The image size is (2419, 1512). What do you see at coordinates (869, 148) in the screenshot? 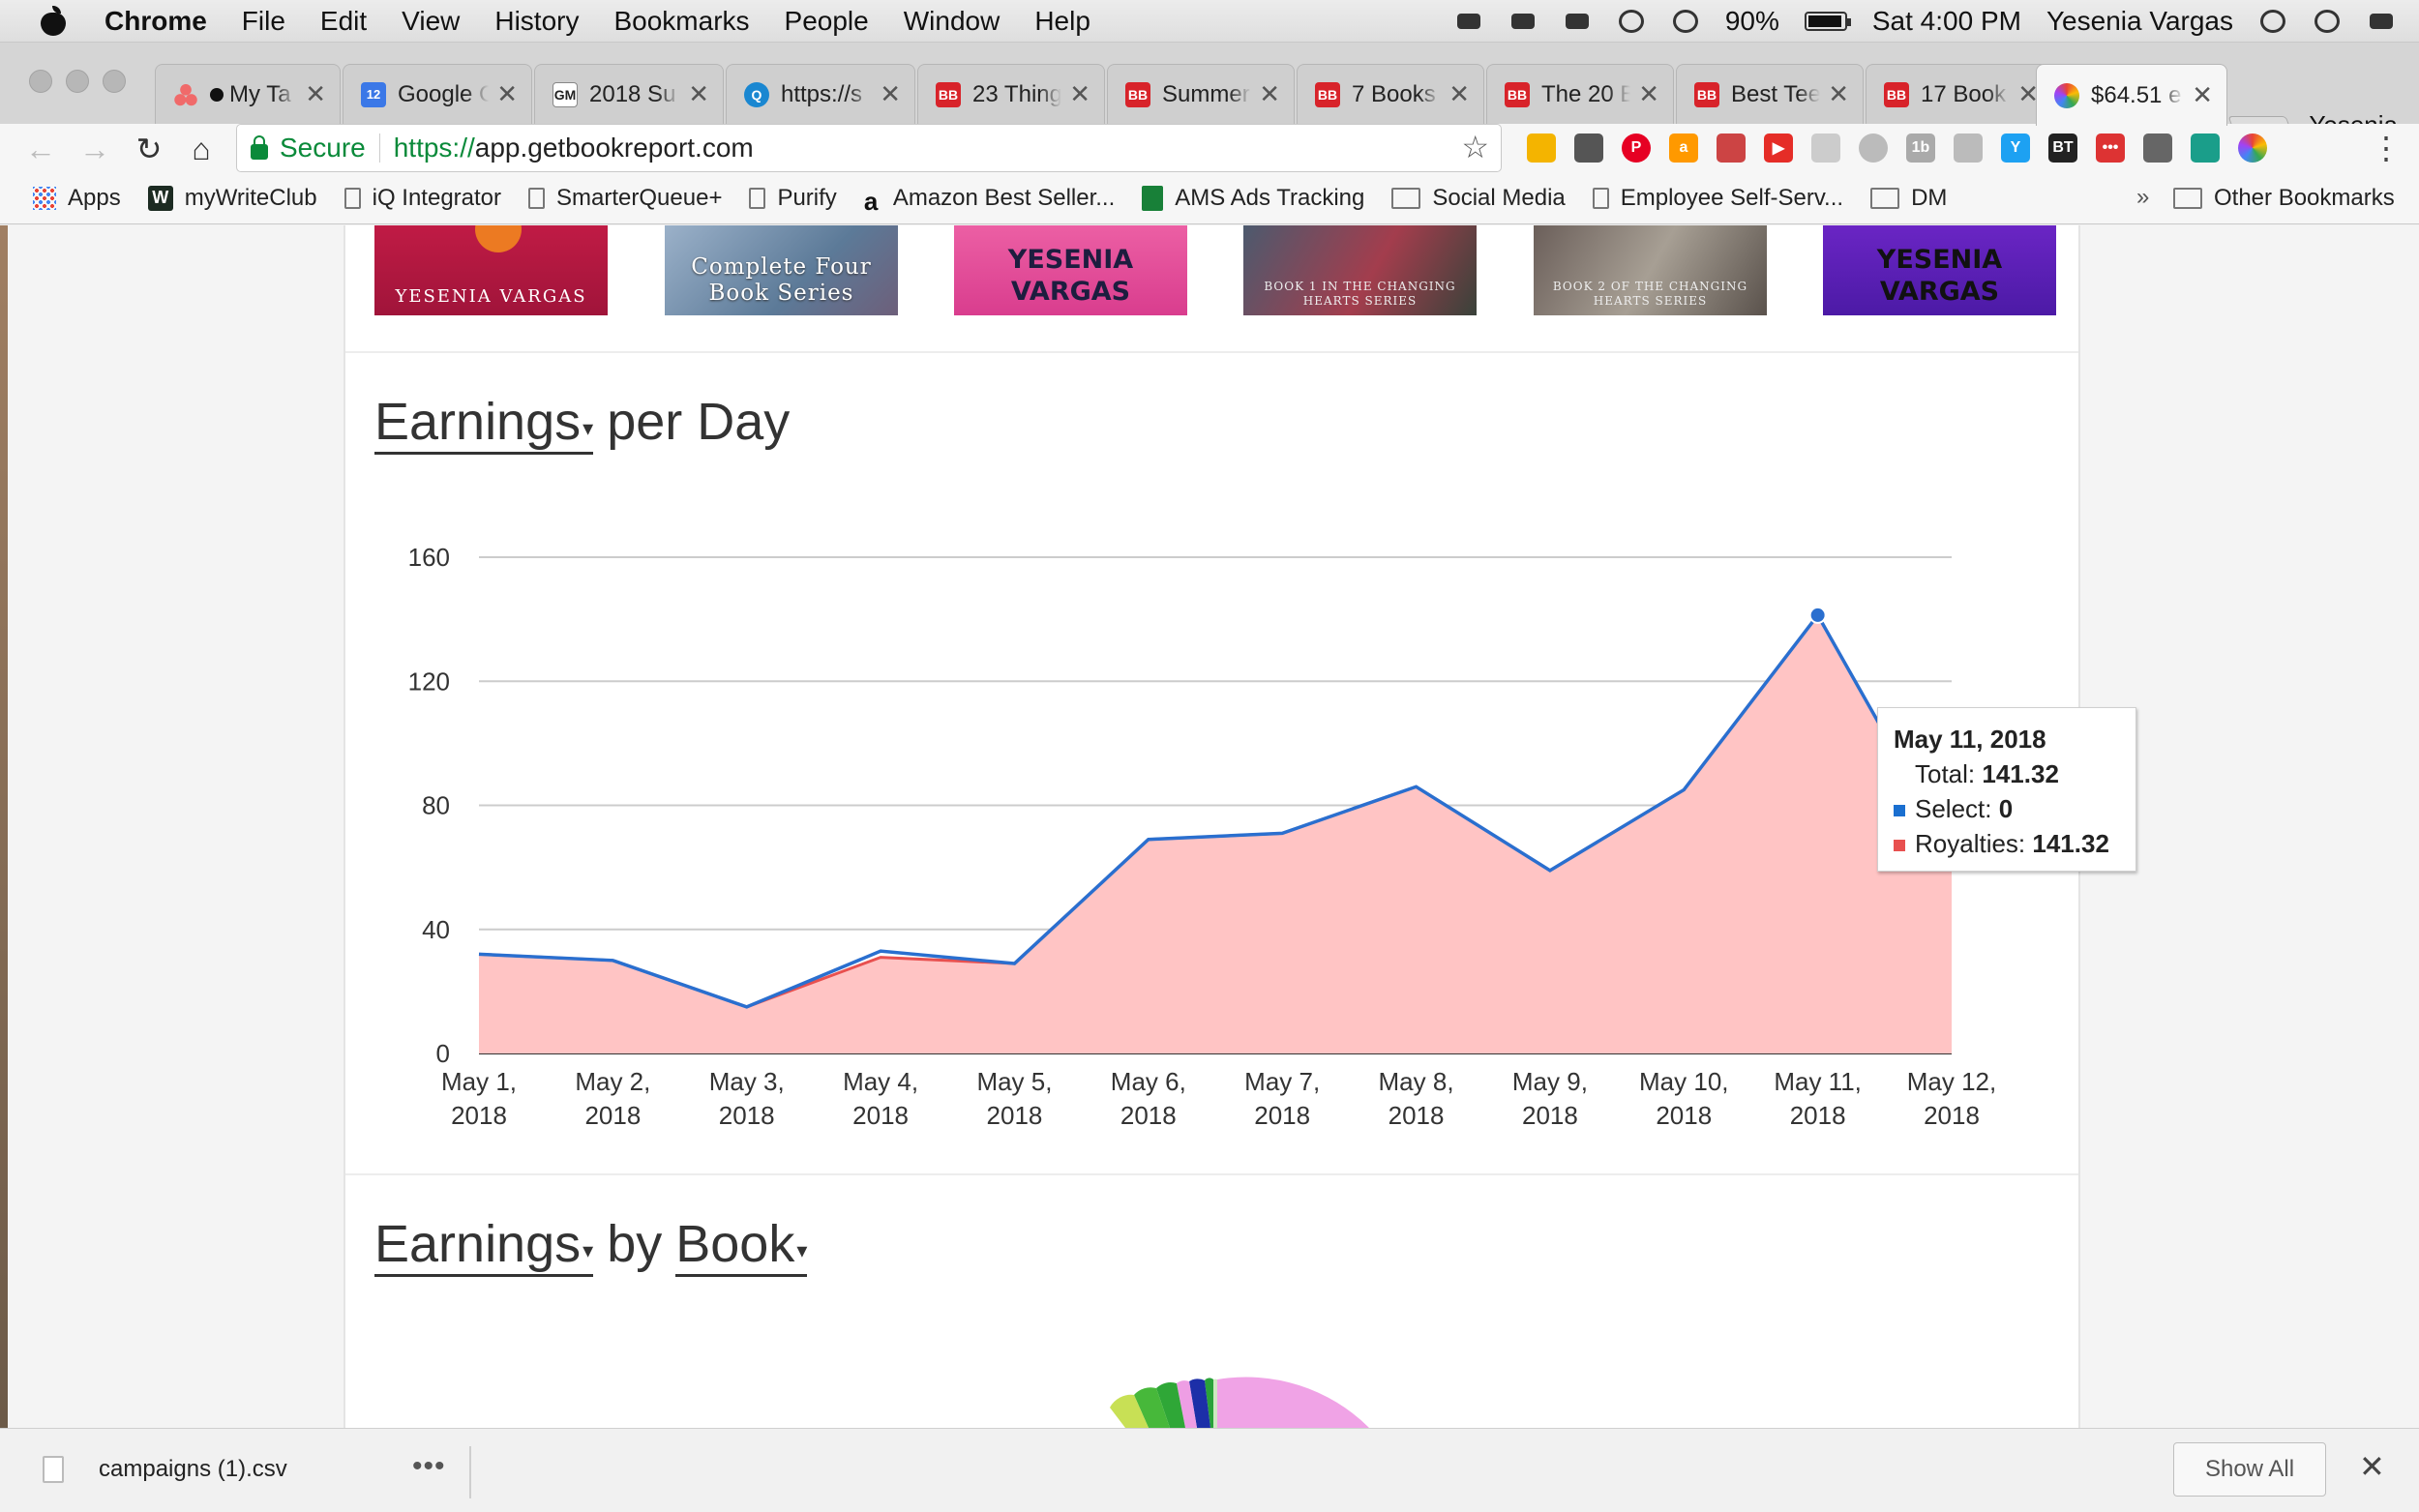
I see `address-bar: Secure https:// app.getbookreport.com ☆` at bounding box center [869, 148].